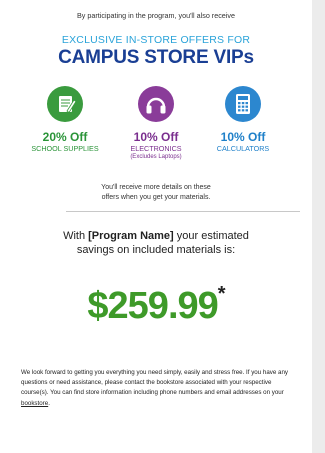  I want to click on details-line-1: You'll receive more details on these, so click(156, 187).